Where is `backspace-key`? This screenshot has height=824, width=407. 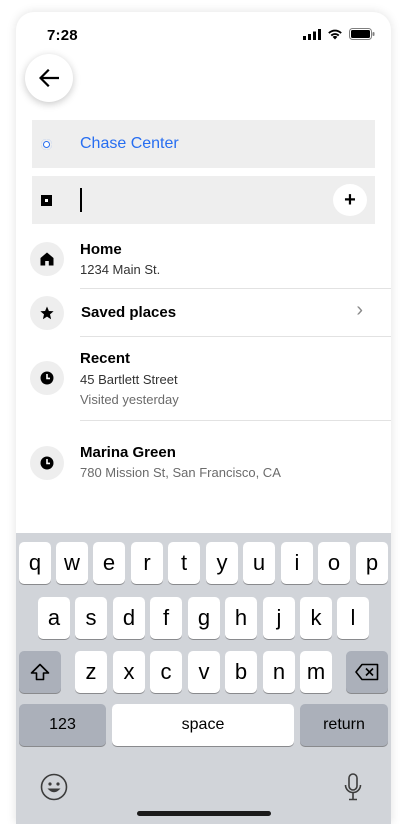
backspace-key is located at coordinates (367, 672).